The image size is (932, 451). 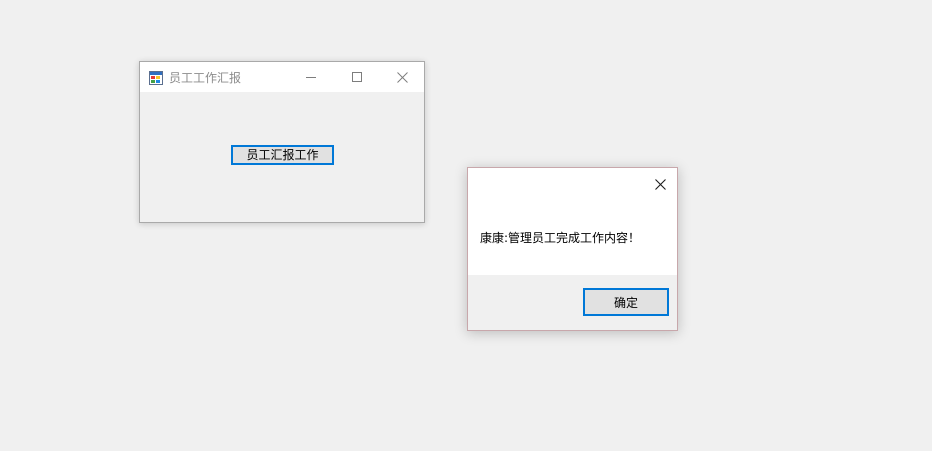 I want to click on window-title: 员工工作汇报, so click(x=205, y=78).